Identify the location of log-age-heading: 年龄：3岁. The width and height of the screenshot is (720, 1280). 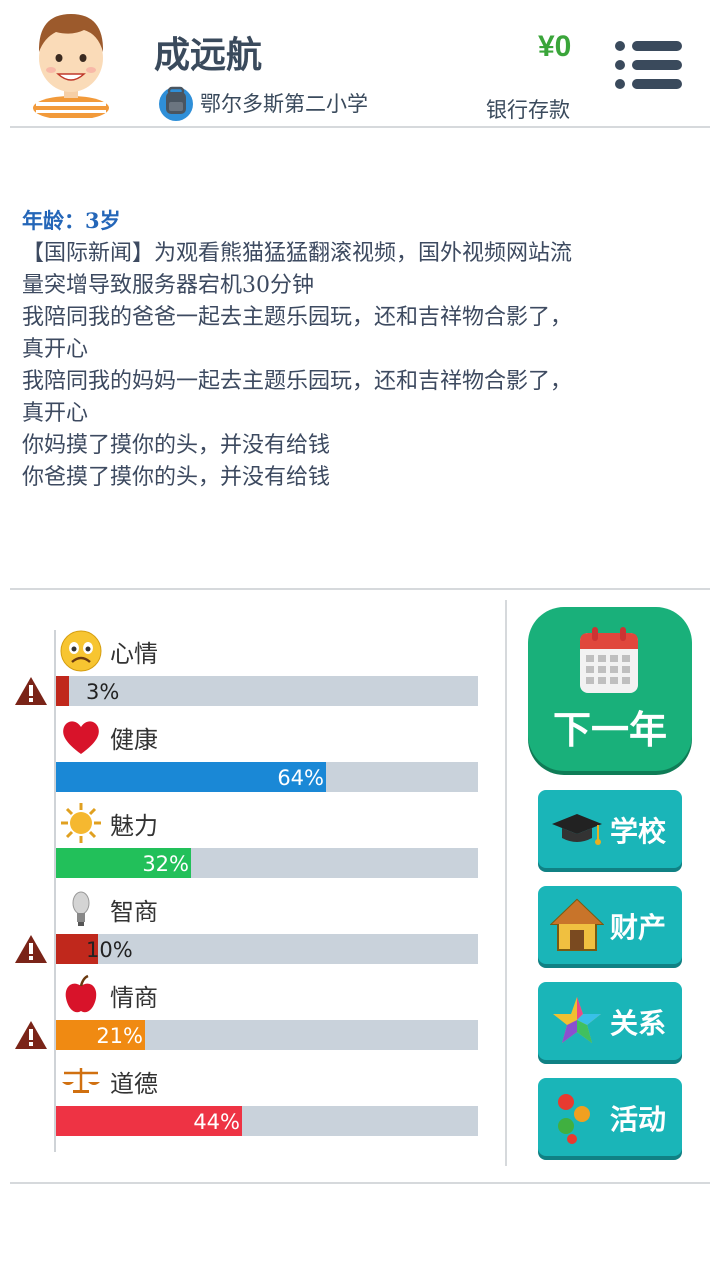
(71, 220).